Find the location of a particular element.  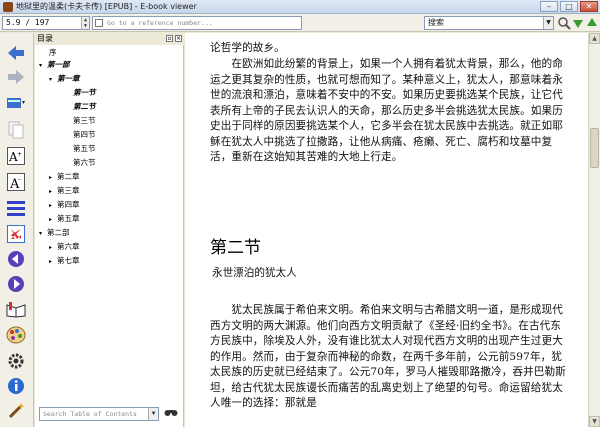

toc-item-part2: ▾ 第二部 is located at coordinates (54, 233).